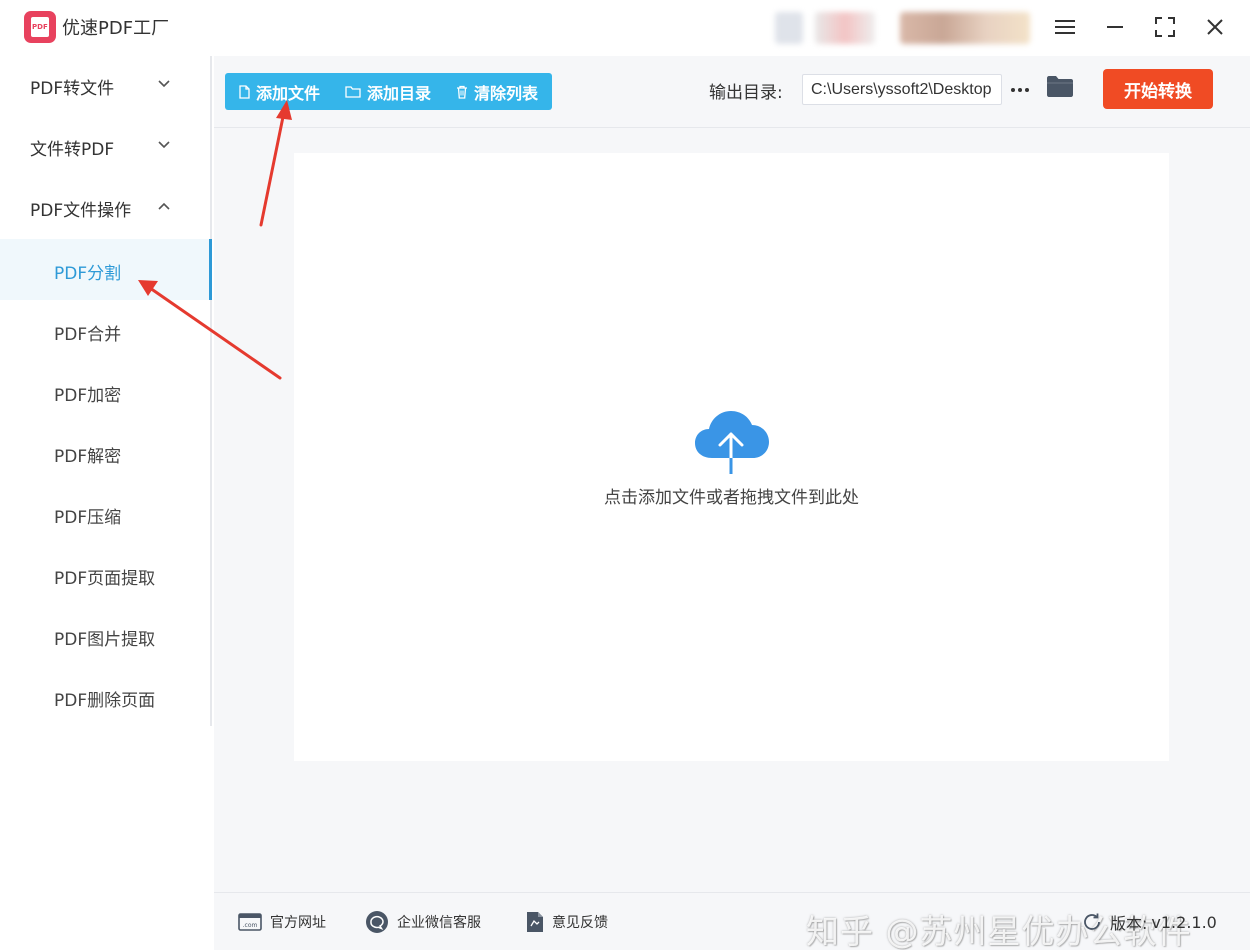  I want to click on sidebar-group-file-to-pdf: 文件转PDF, so click(106, 147).